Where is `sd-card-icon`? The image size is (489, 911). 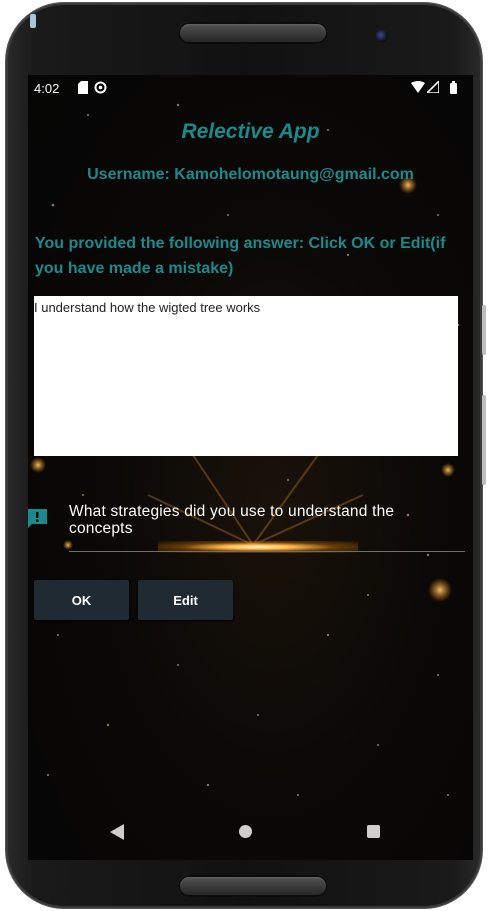 sd-card-icon is located at coordinates (83, 89).